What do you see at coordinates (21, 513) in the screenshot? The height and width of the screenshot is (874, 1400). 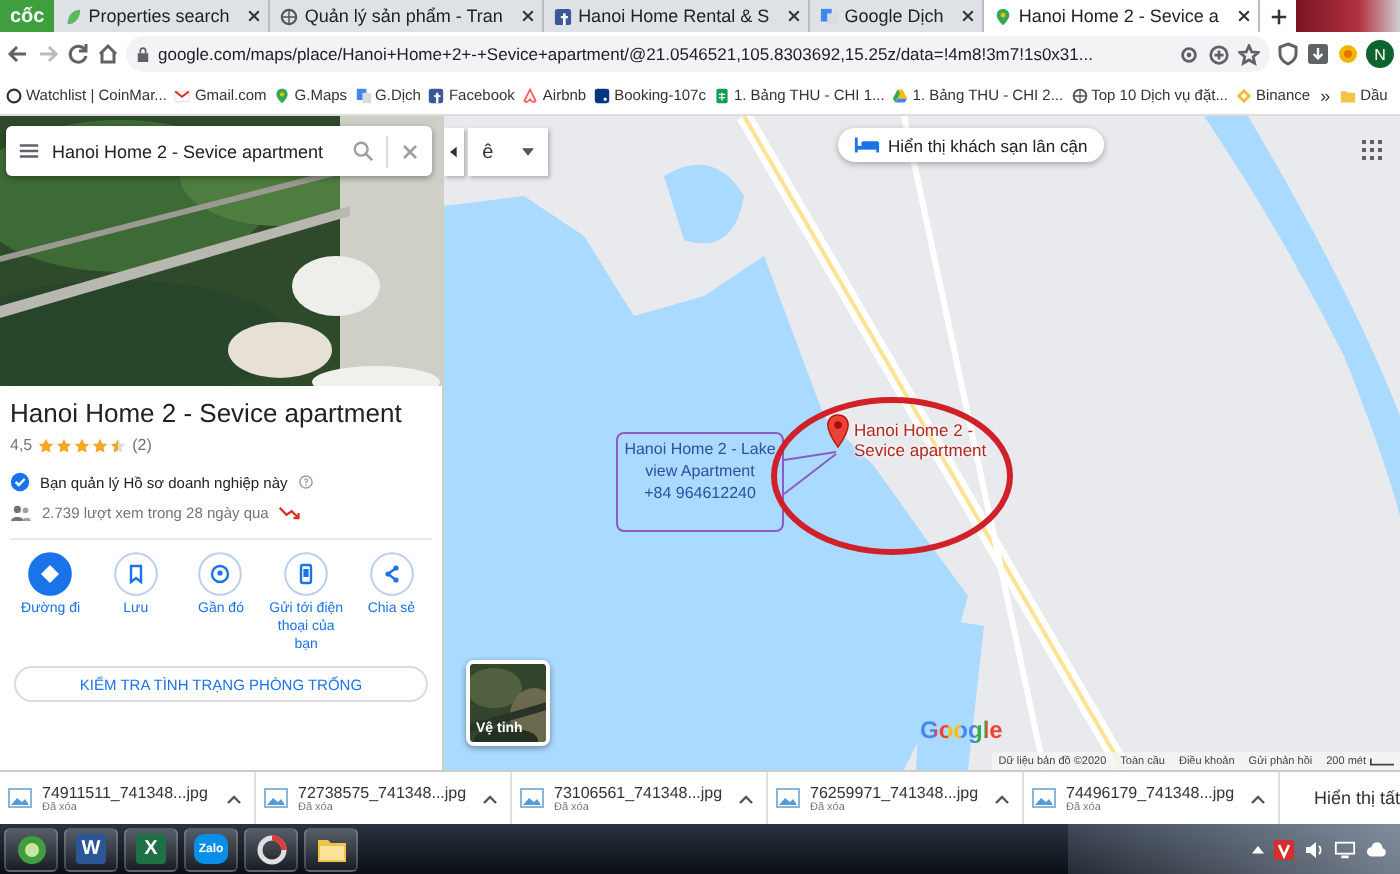 I see `people-icon` at bounding box center [21, 513].